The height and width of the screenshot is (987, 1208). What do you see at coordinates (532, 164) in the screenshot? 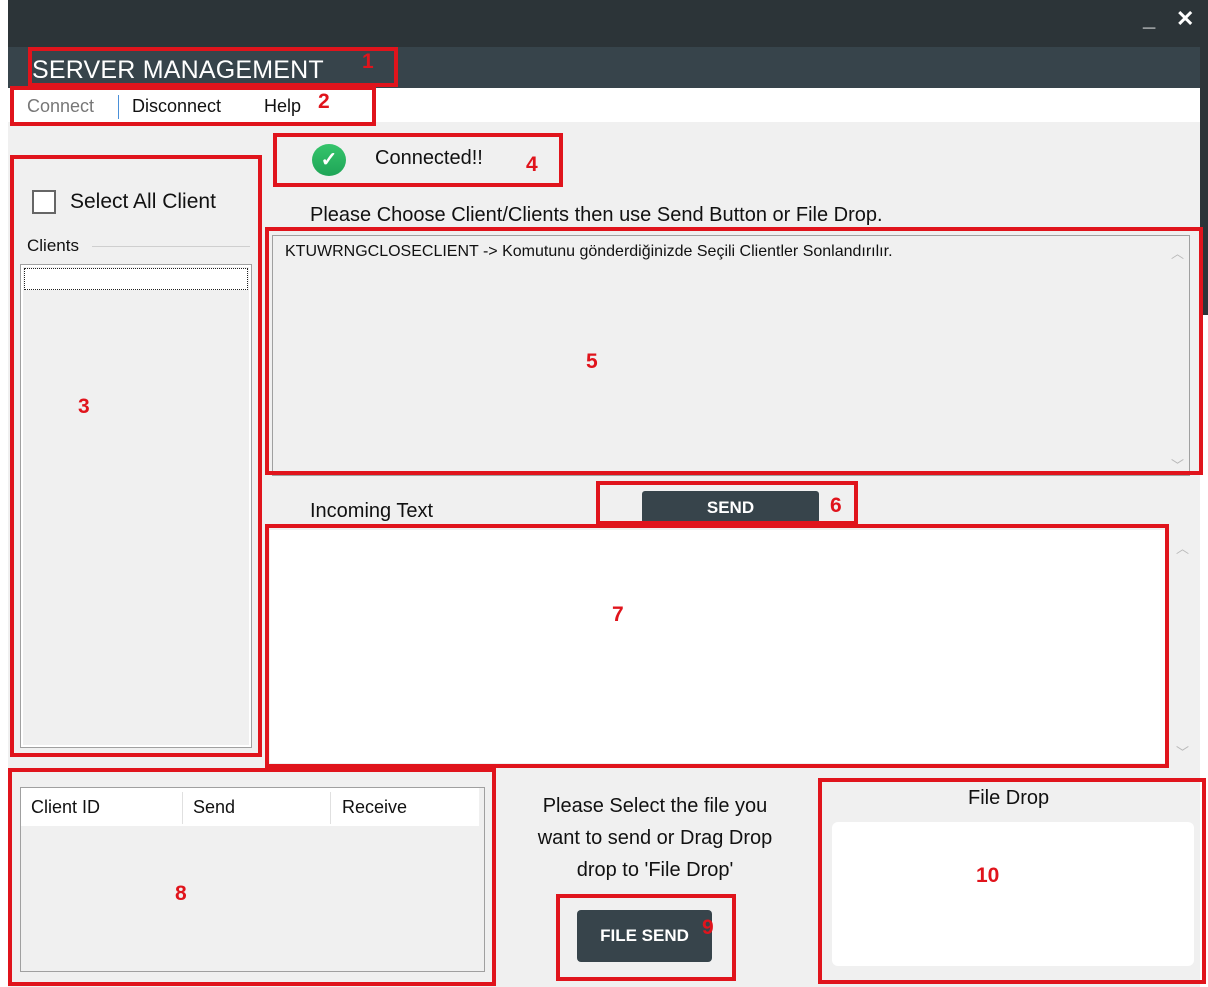
I see `annotation-number: 4` at bounding box center [532, 164].